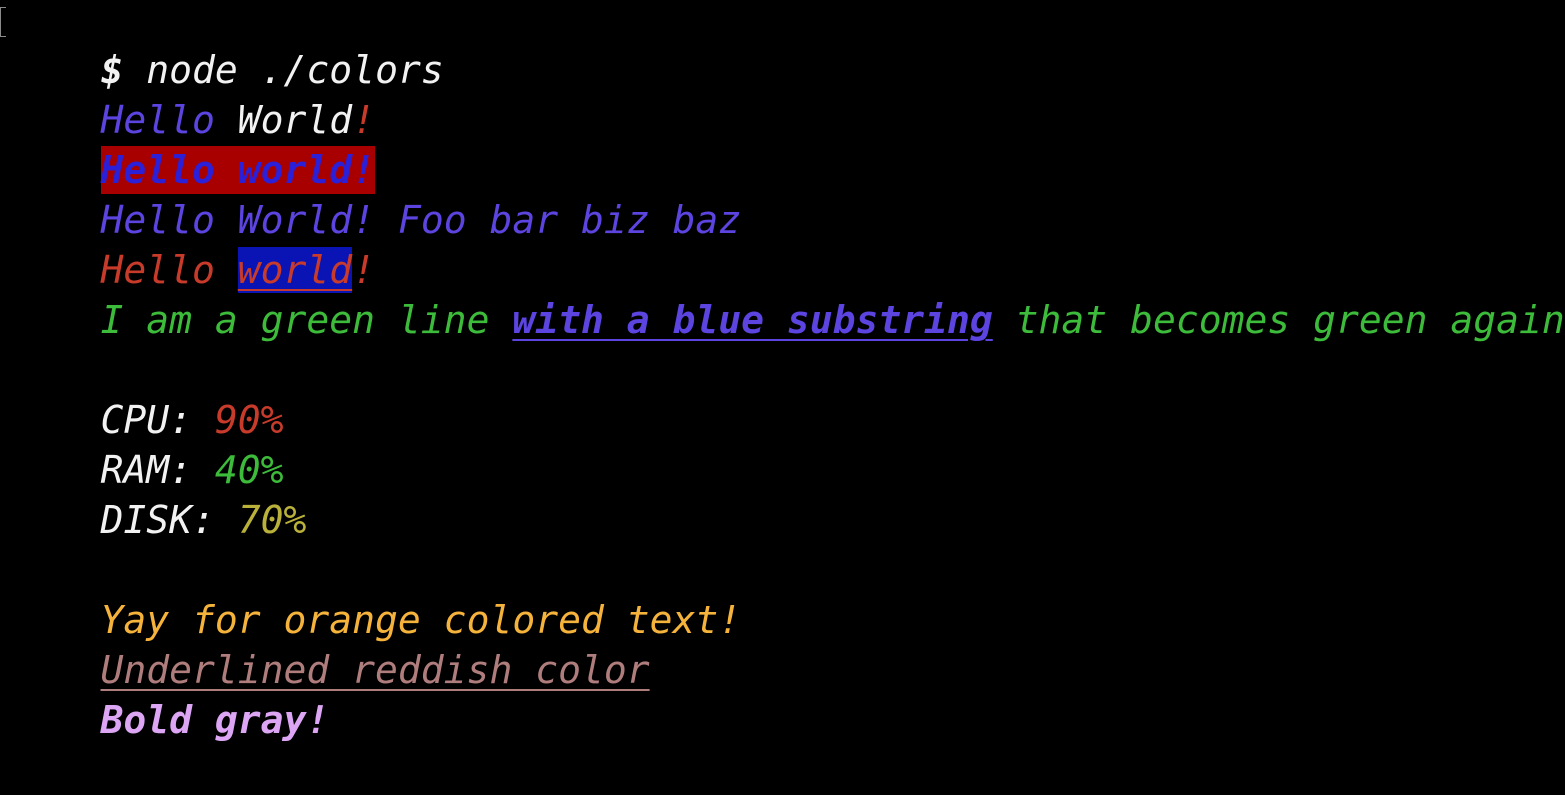 This screenshot has width=1565, height=795. Describe the element at coordinates (295, 320) in the screenshot. I see `green-text-start: I am a green line` at that location.